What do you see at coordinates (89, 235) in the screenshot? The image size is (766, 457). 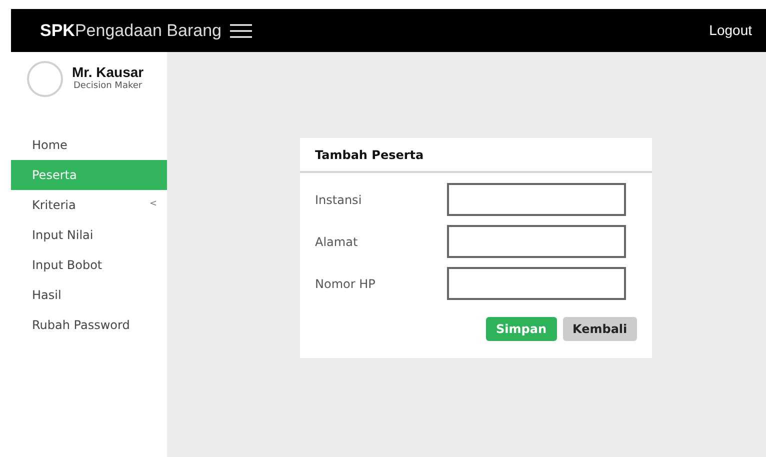 I see `sidebar-item: Input Nilai` at bounding box center [89, 235].